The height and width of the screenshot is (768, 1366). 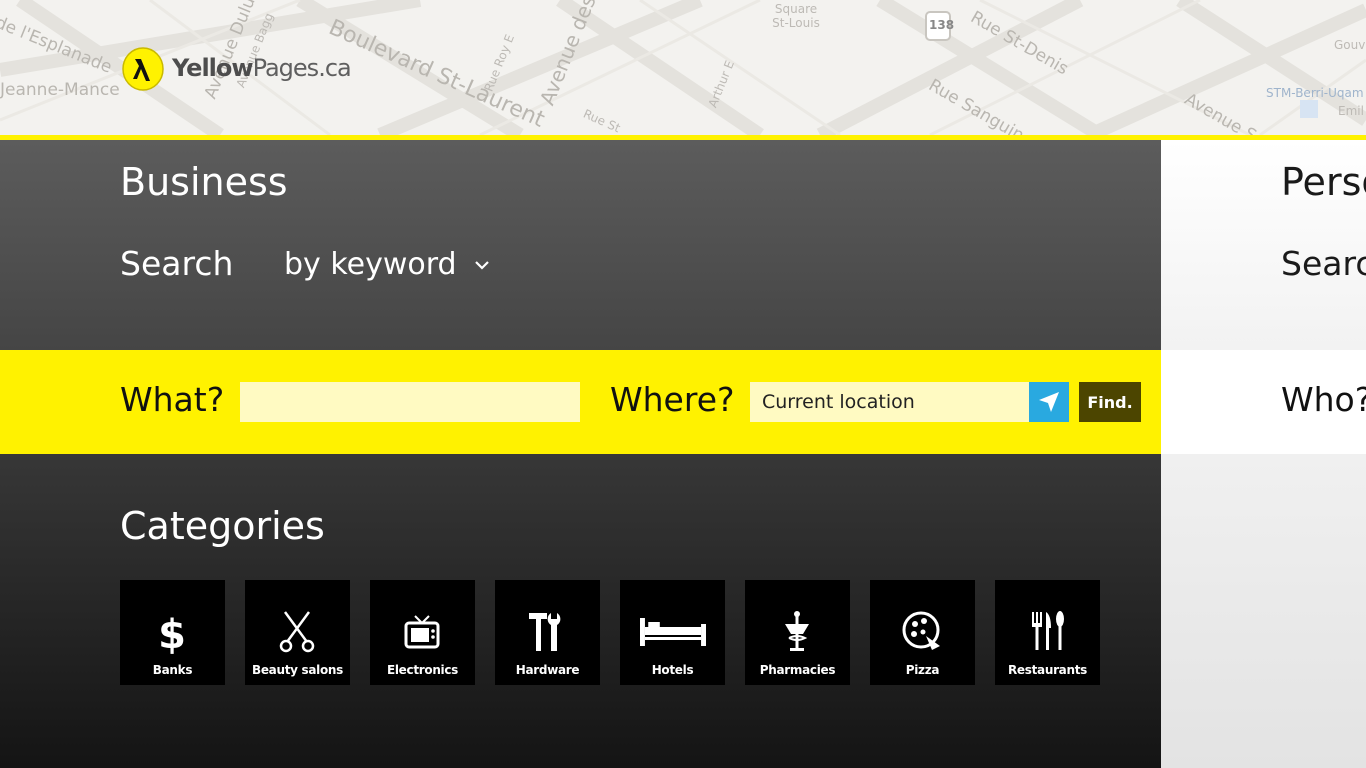 I want to click on category-label: Beauty salons, so click(x=297, y=670).